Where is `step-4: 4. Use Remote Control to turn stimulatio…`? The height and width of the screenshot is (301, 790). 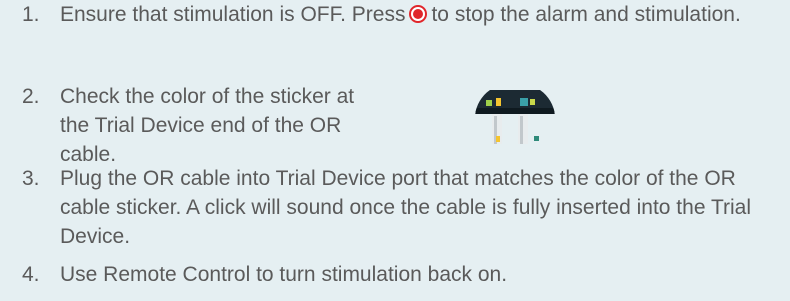 step-4: 4. Use Remote Control to turn stimulatio… is located at coordinates (406, 274).